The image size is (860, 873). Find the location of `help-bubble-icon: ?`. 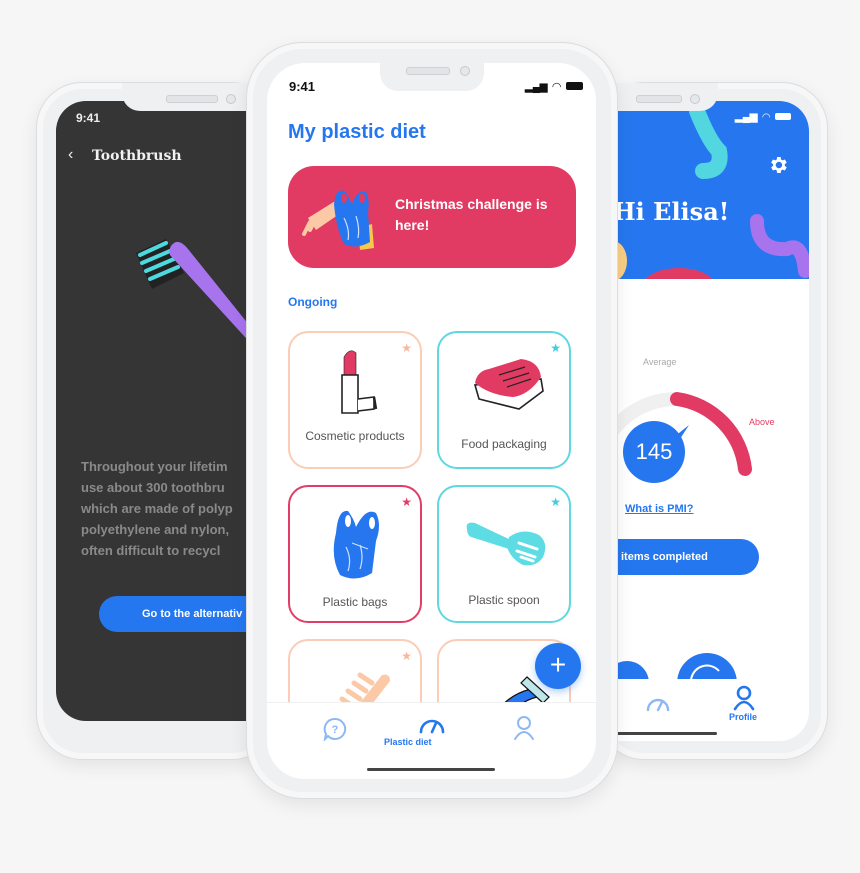

help-bubble-icon: ? is located at coordinates (335, 729).